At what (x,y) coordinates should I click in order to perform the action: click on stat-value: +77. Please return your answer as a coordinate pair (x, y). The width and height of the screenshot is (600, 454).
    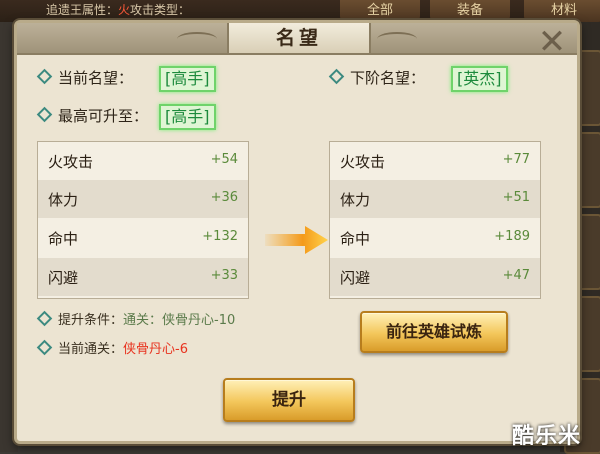
    Looking at the image, I should click on (516, 159).